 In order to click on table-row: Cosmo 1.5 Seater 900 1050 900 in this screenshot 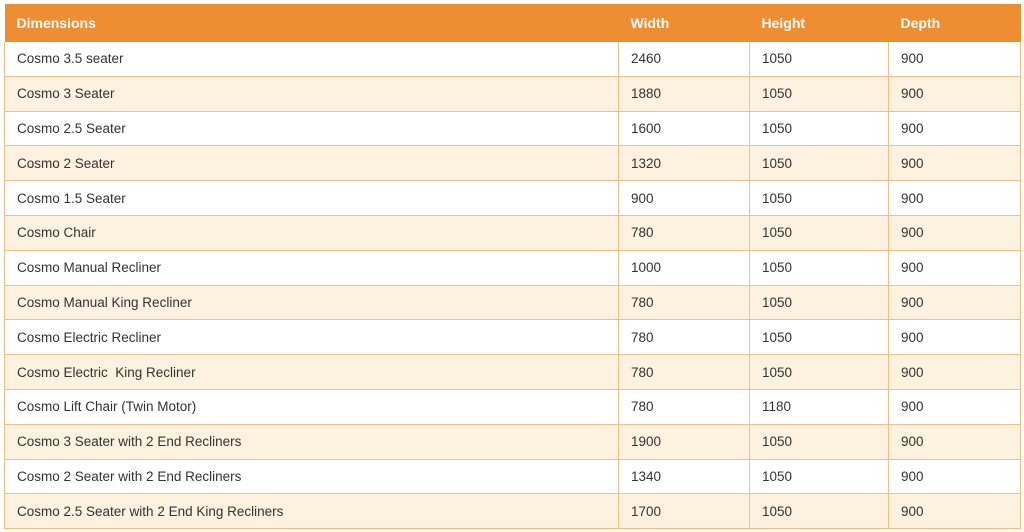, I will do `click(512, 198)`.